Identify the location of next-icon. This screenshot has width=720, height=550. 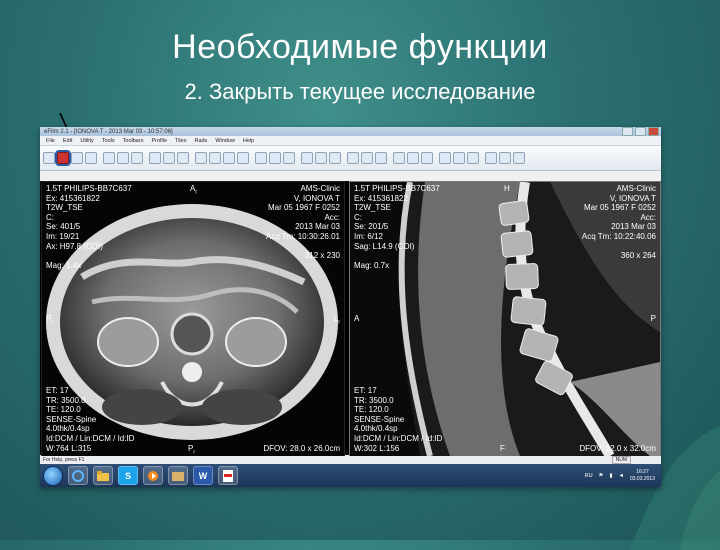
(459, 158).